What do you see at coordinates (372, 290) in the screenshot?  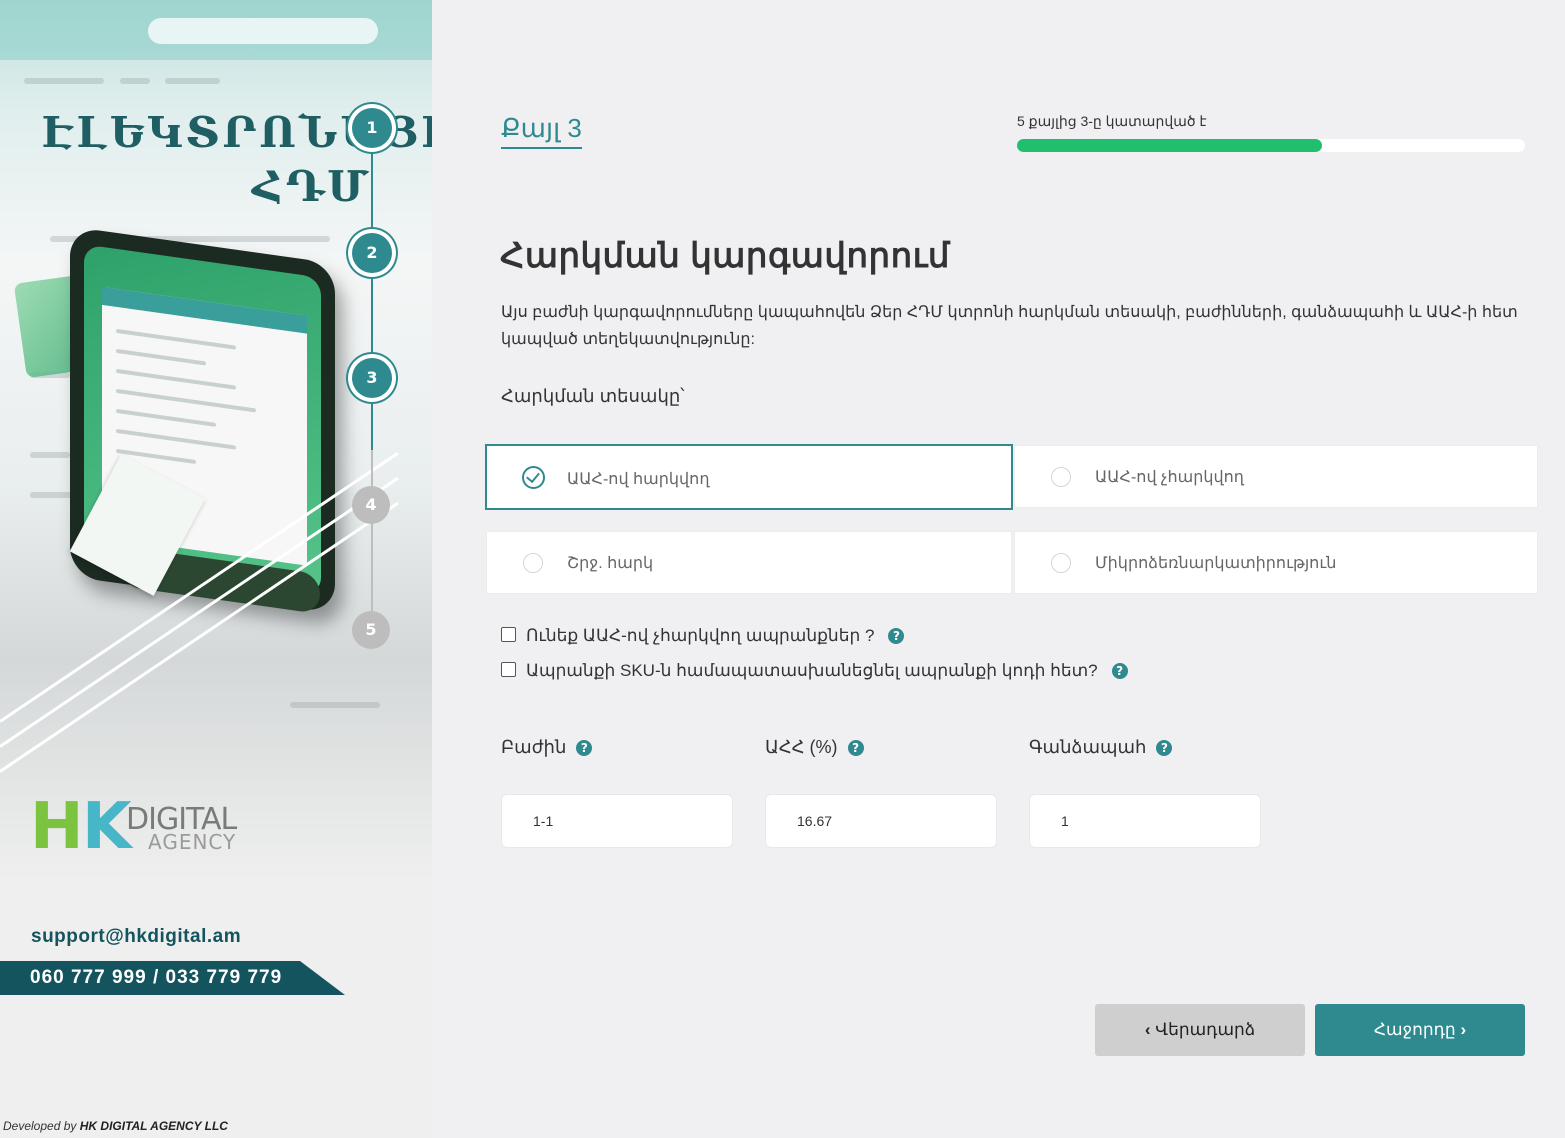 I see `steps-progress-line` at bounding box center [372, 290].